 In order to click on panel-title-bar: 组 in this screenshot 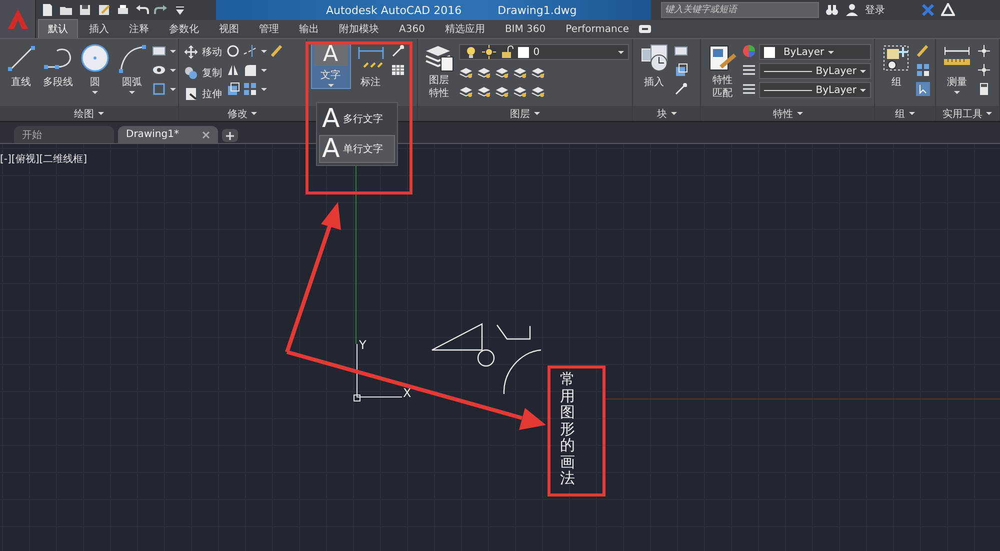, I will do `click(905, 113)`.